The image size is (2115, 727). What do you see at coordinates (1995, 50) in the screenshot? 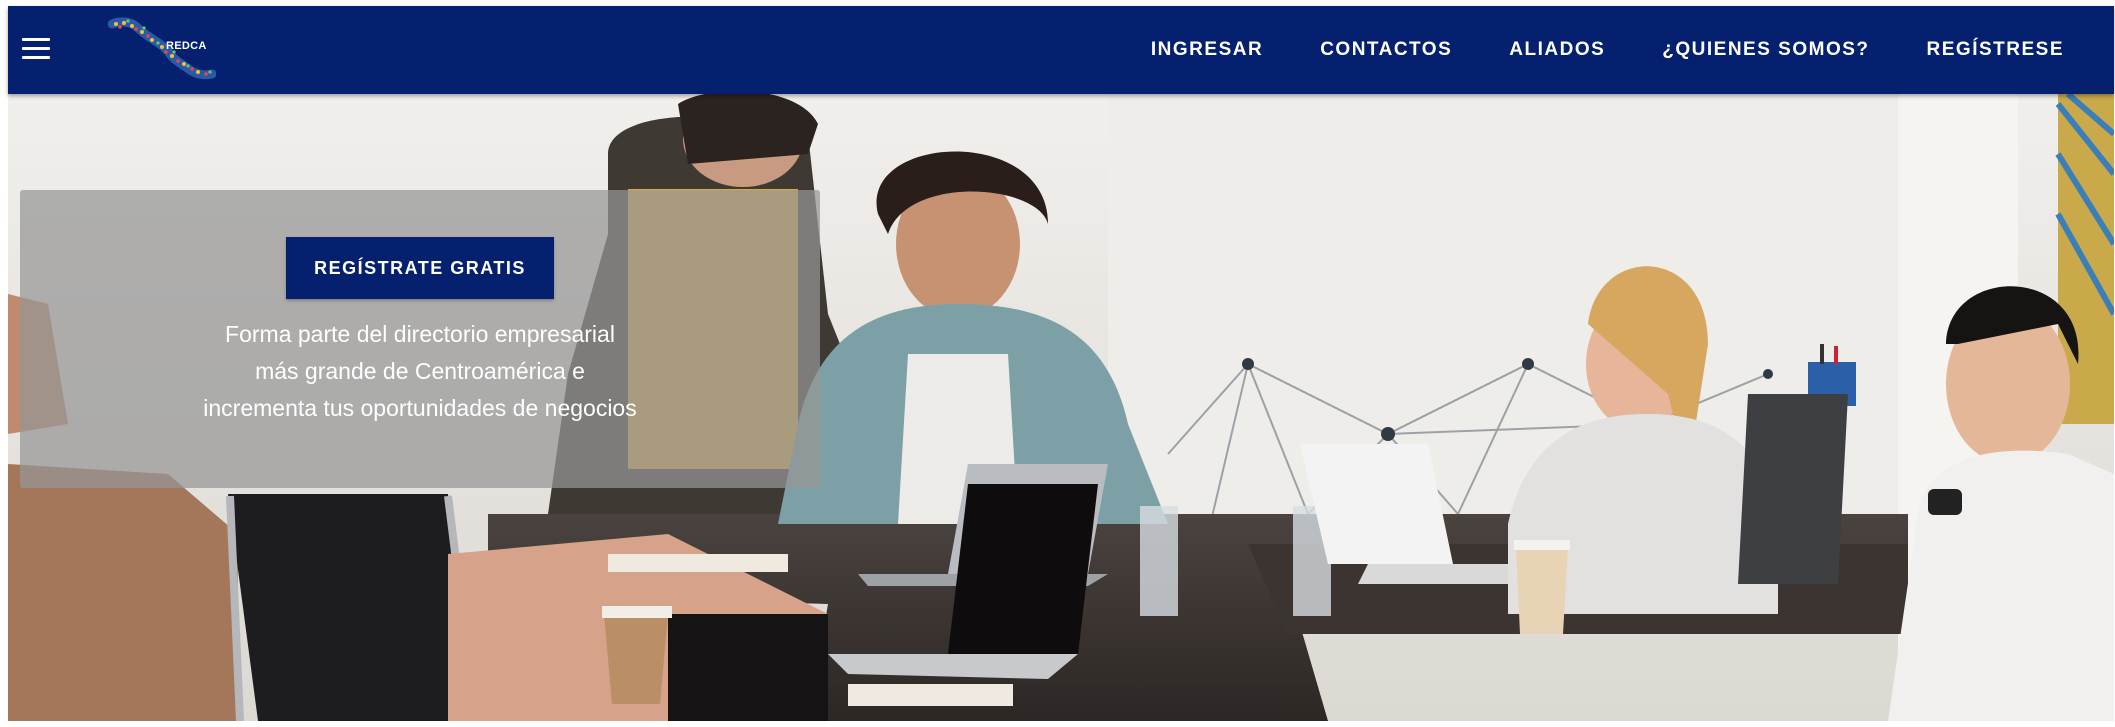
I see `nav-link-registrese: REGÍSTRESE` at bounding box center [1995, 50].